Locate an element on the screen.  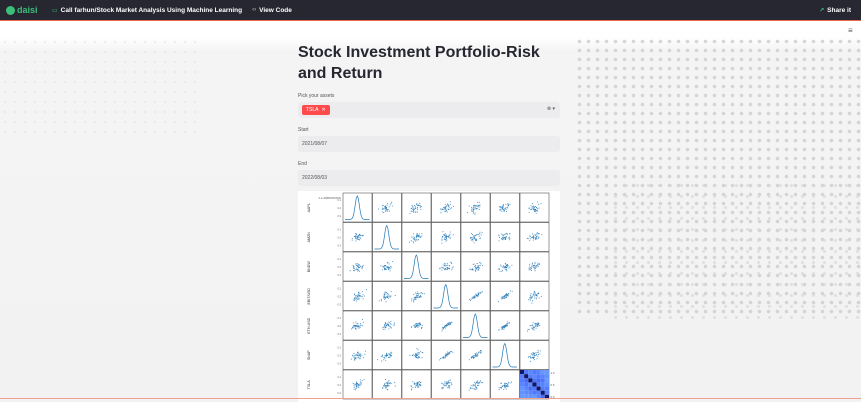
share-button: ↗ Share it is located at coordinates (835, 10).